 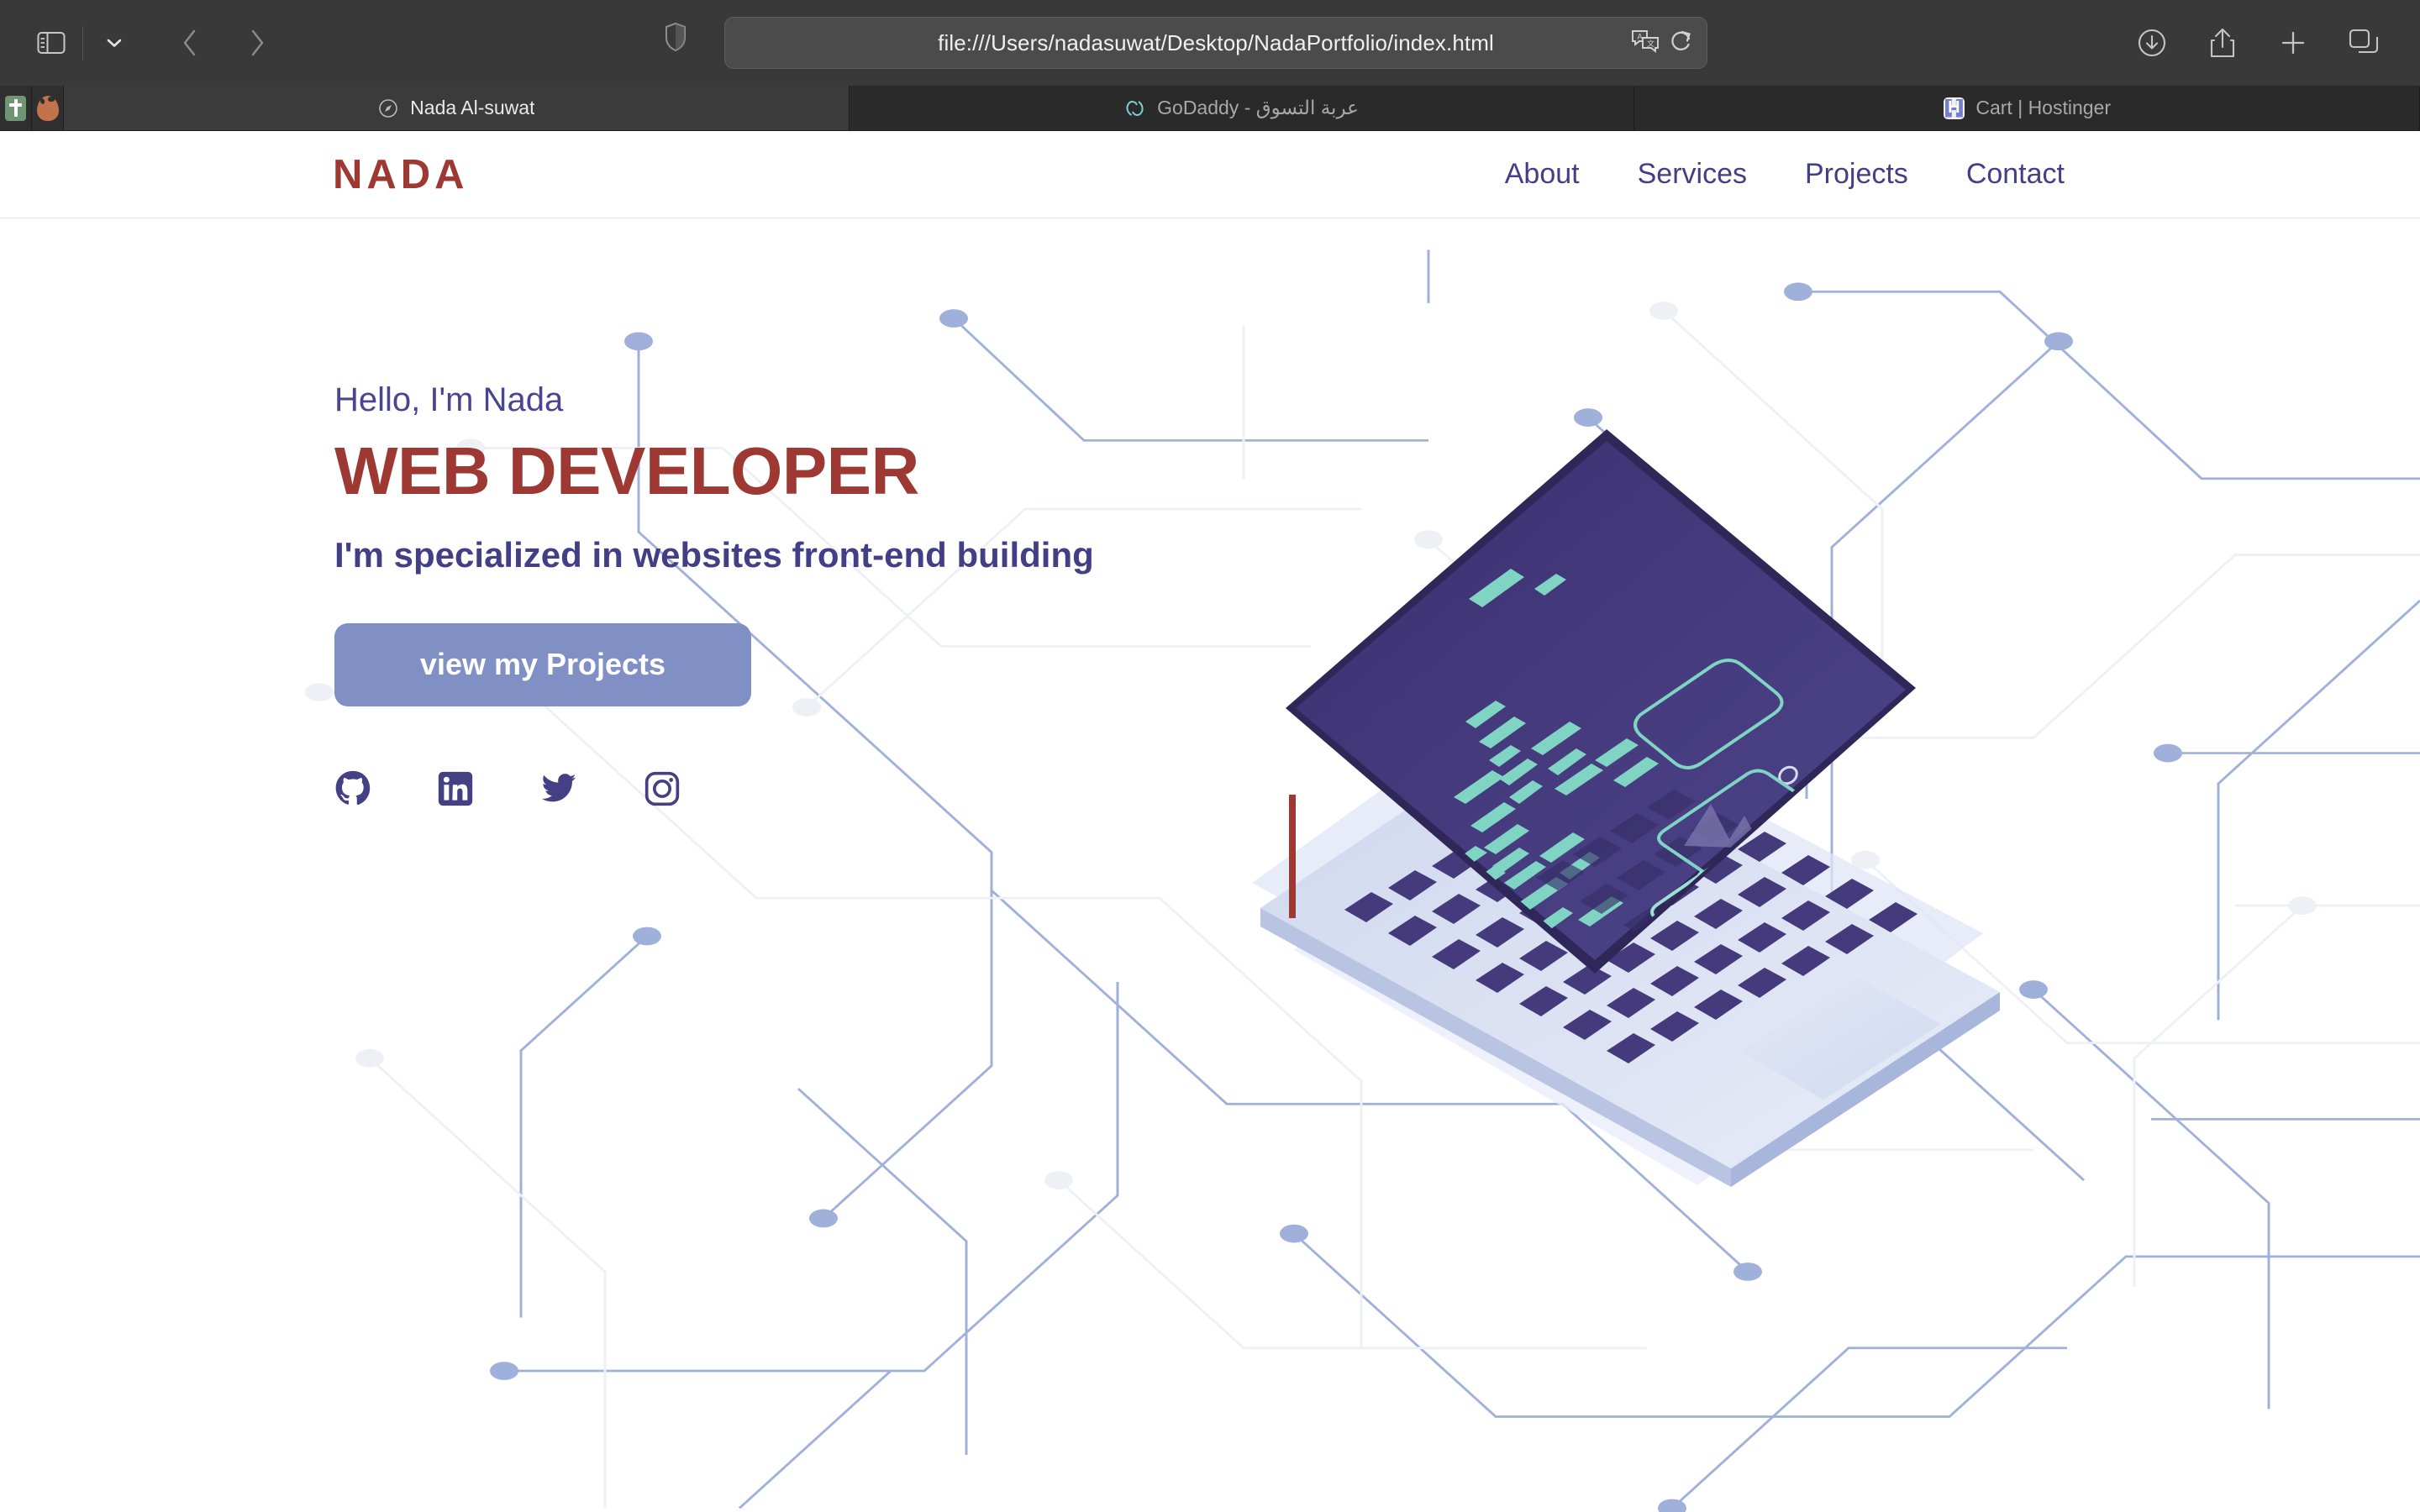 I want to click on site-logo: NADA, so click(x=401, y=174).